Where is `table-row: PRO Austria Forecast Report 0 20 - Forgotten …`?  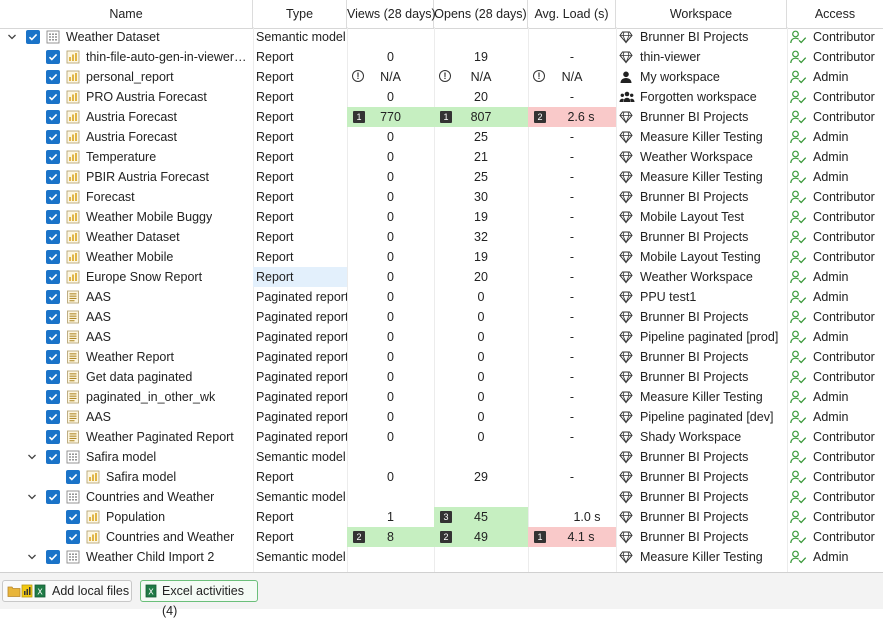 table-row: PRO Austria Forecast Report 0 20 - Forgotten … is located at coordinates (441, 97).